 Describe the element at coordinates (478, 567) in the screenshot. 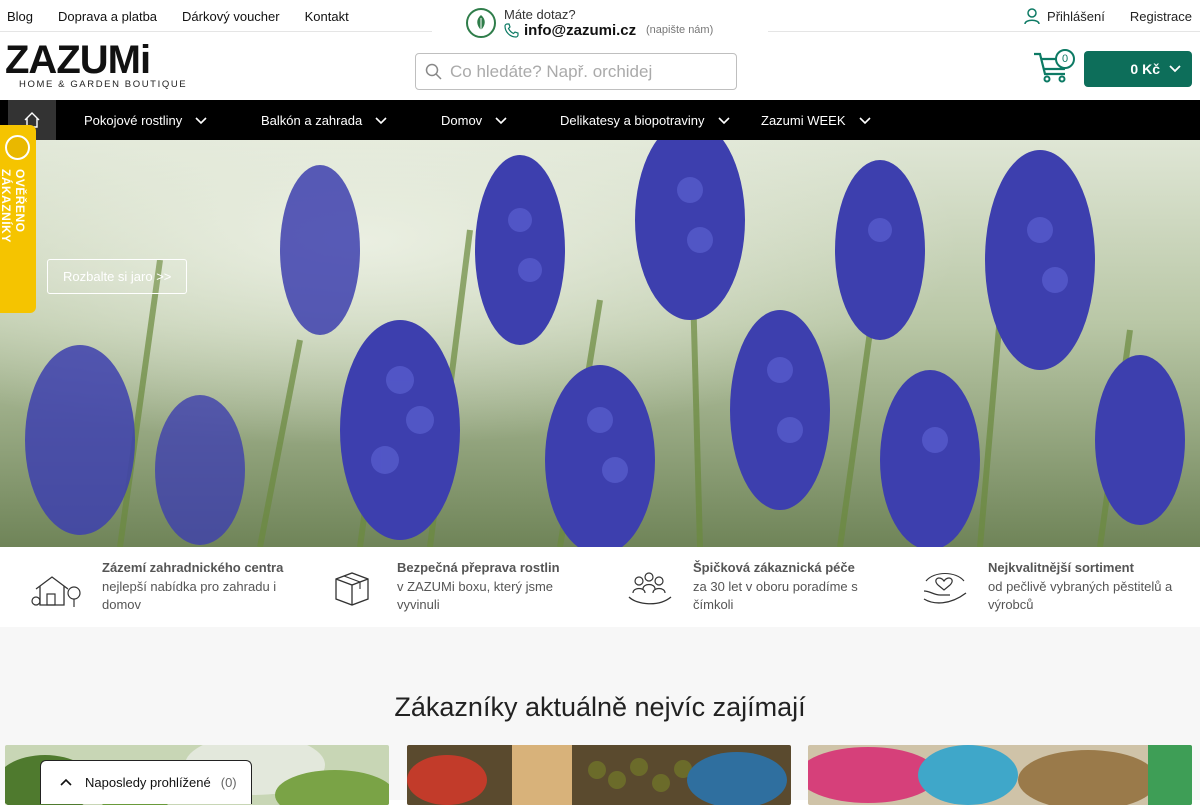

I see `feature-title: Bezpečná přeprava rostlin` at that location.